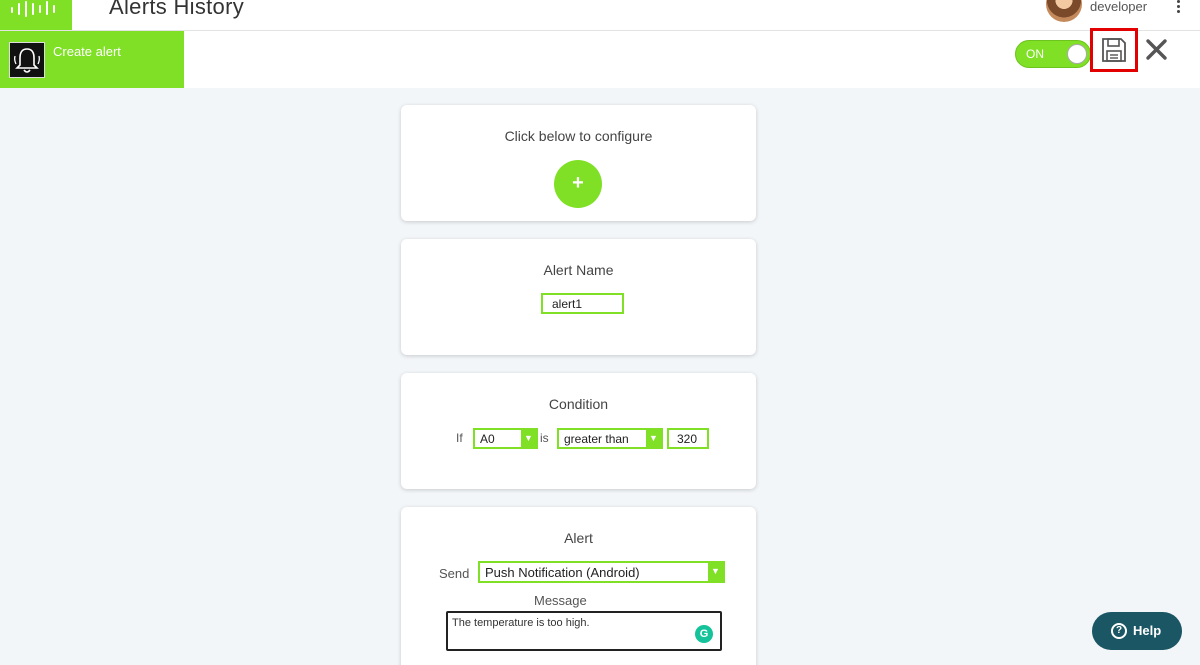  What do you see at coordinates (704, 634) in the screenshot?
I see `grammarly-icon: G` at bounding box center [704, 634].